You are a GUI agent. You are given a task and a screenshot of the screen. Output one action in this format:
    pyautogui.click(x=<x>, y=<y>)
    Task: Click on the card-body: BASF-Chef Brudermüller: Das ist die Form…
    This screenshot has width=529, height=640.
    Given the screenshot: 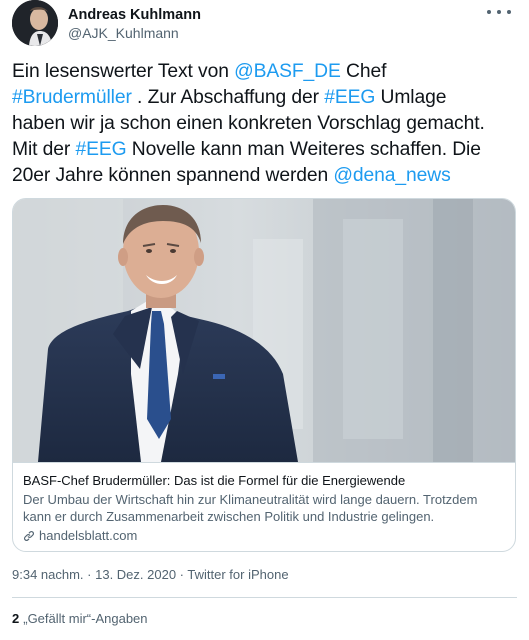 What is the action you would take?
    pyautogui.click(x=264, y=506)
    